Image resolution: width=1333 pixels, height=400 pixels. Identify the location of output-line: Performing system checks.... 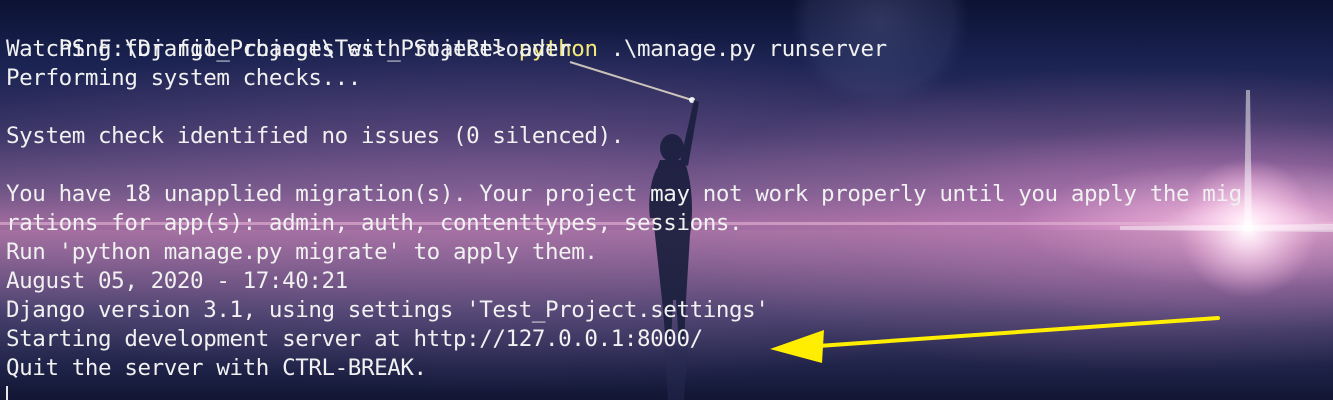
(183, 78).